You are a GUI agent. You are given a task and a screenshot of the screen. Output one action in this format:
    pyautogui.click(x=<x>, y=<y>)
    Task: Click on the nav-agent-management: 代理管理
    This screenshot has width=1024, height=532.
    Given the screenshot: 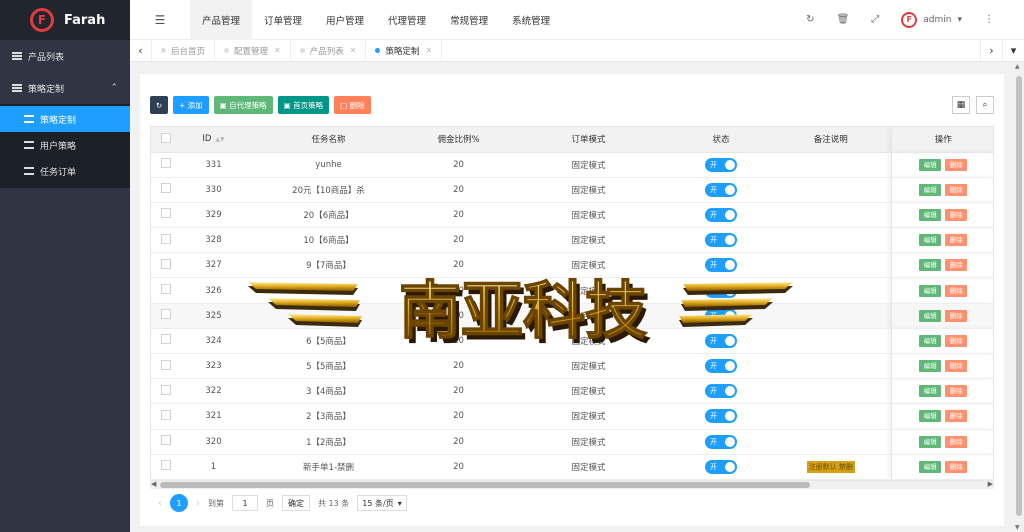 What is the action you would take?
    pyautogui.click(x=407, y=20)
    